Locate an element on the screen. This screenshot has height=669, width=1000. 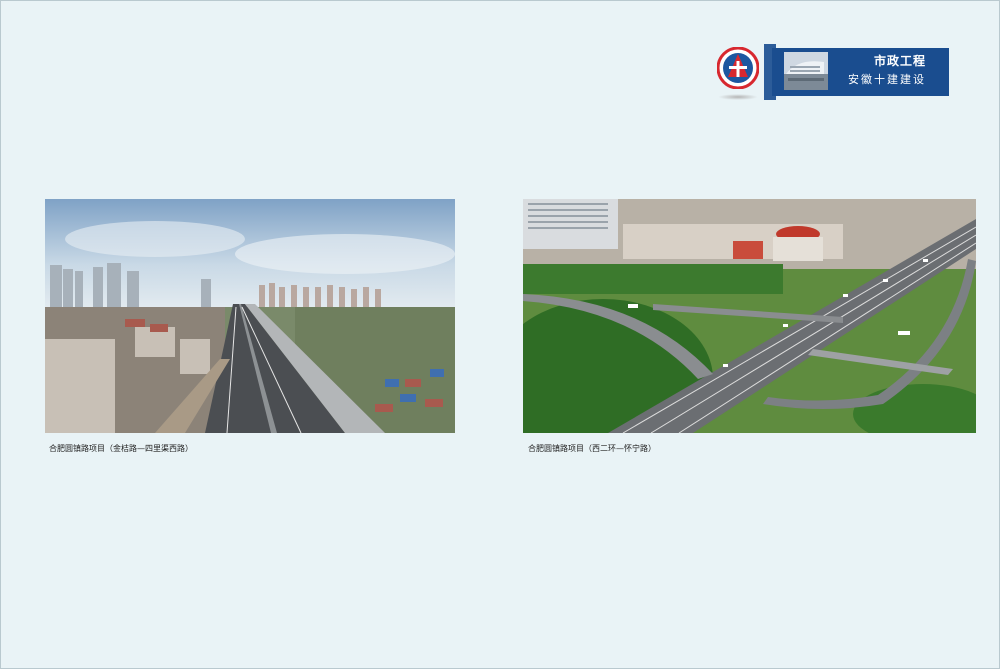
project-caption-left: 合肥圆镇路项目（金桔路—四里渠西路） is located at coordinates (121, 448).